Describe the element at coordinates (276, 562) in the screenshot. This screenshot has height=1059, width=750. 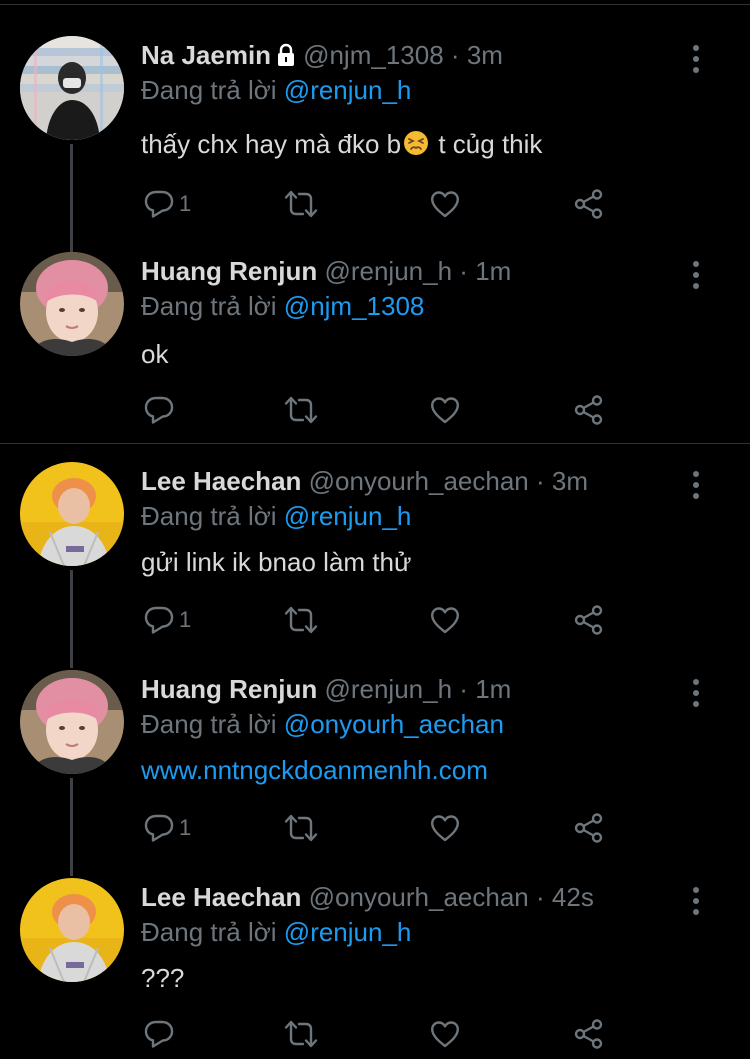
I see `tweet-text: gửi link ik bnao làm thử` at that location.